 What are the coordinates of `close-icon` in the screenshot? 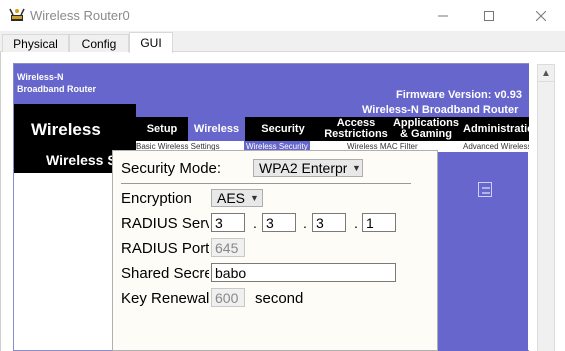 It's located at (541, 15).